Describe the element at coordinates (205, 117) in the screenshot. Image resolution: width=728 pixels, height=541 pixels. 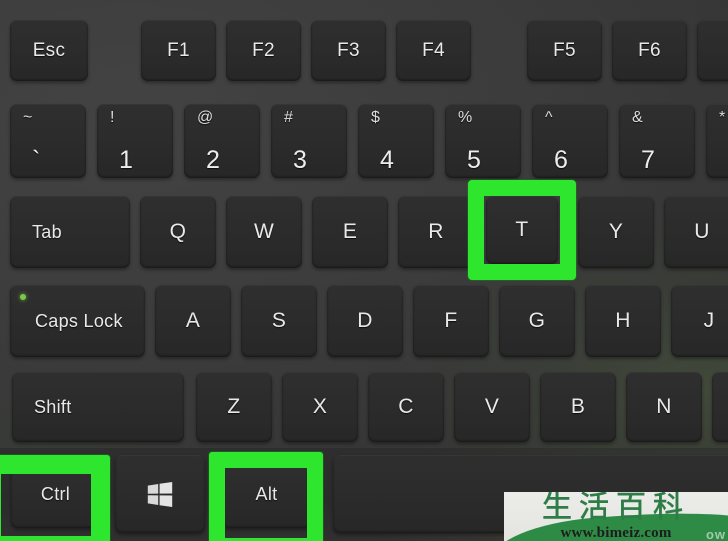
I see `key-legend-top: @` at that location.